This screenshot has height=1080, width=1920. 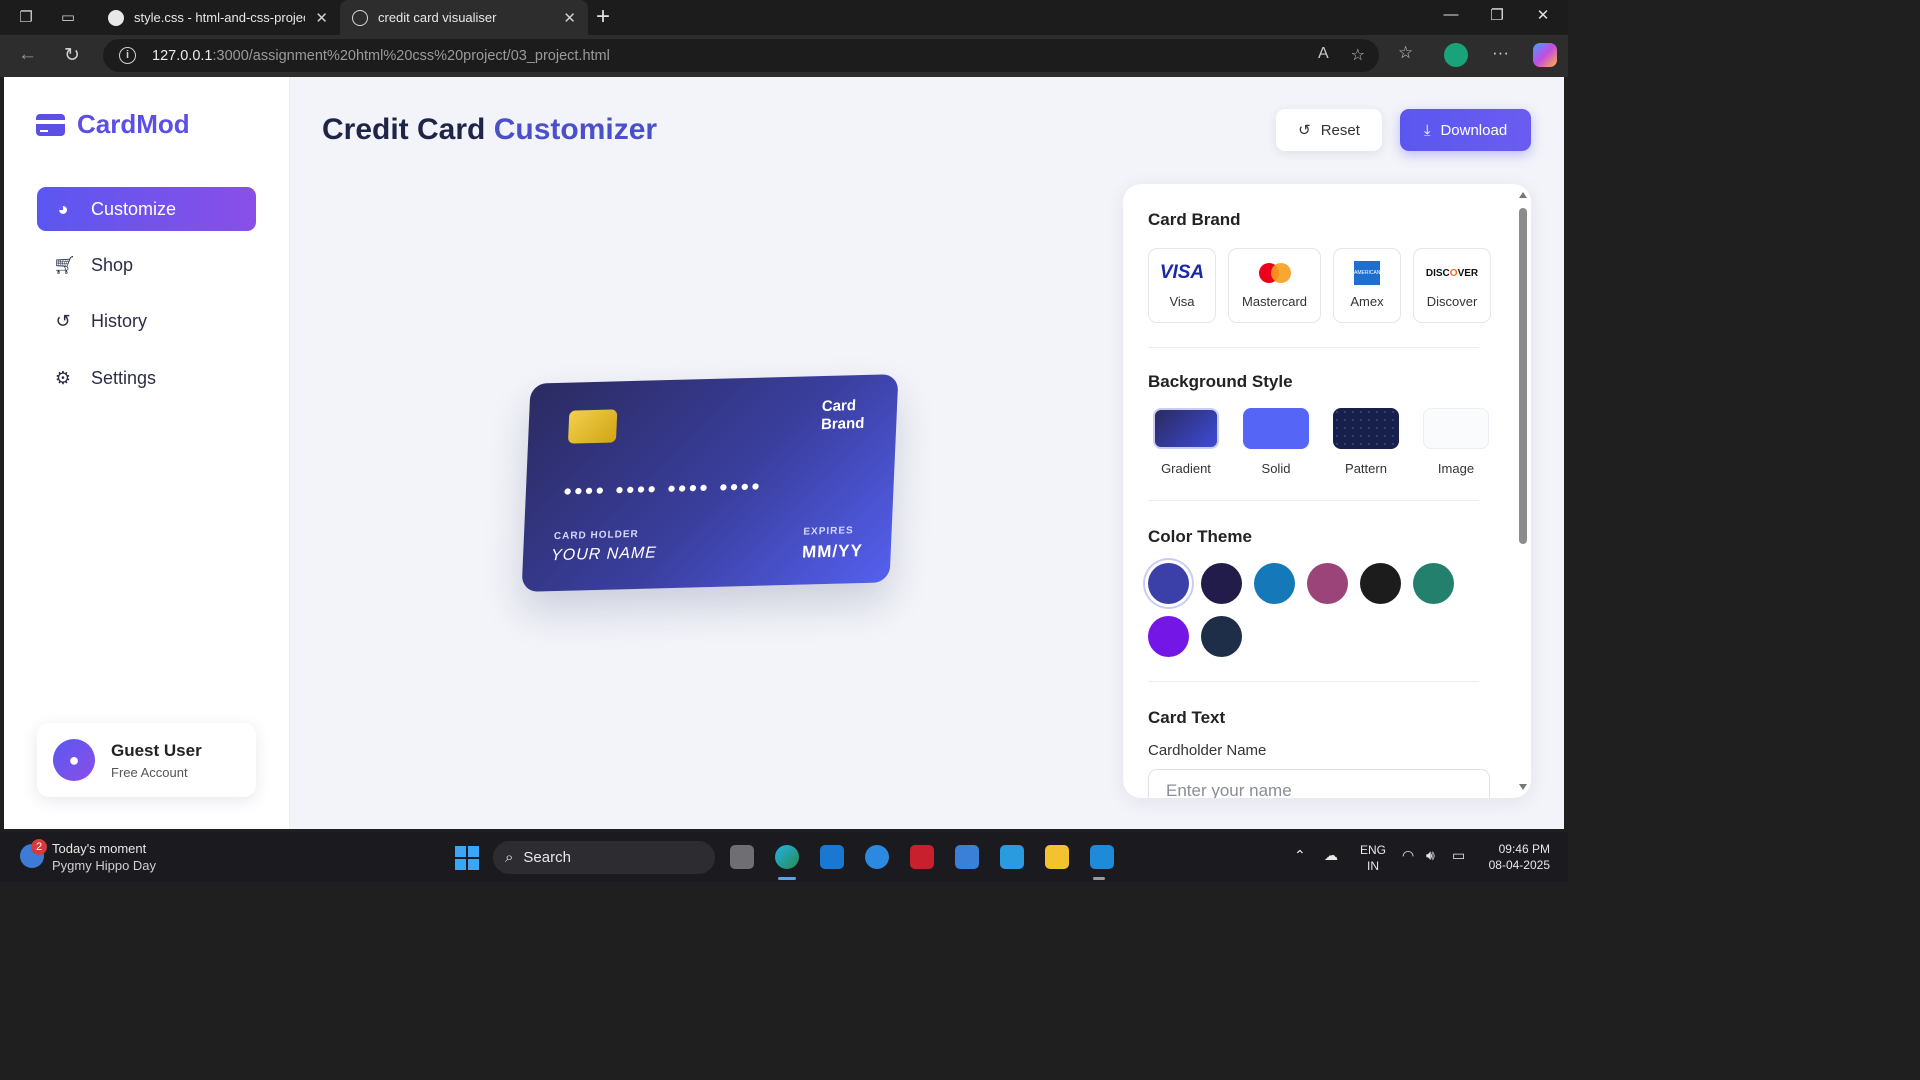 I want to click on brand-option-discover: DISC O VER Discover, so click(x=1452, y=285).